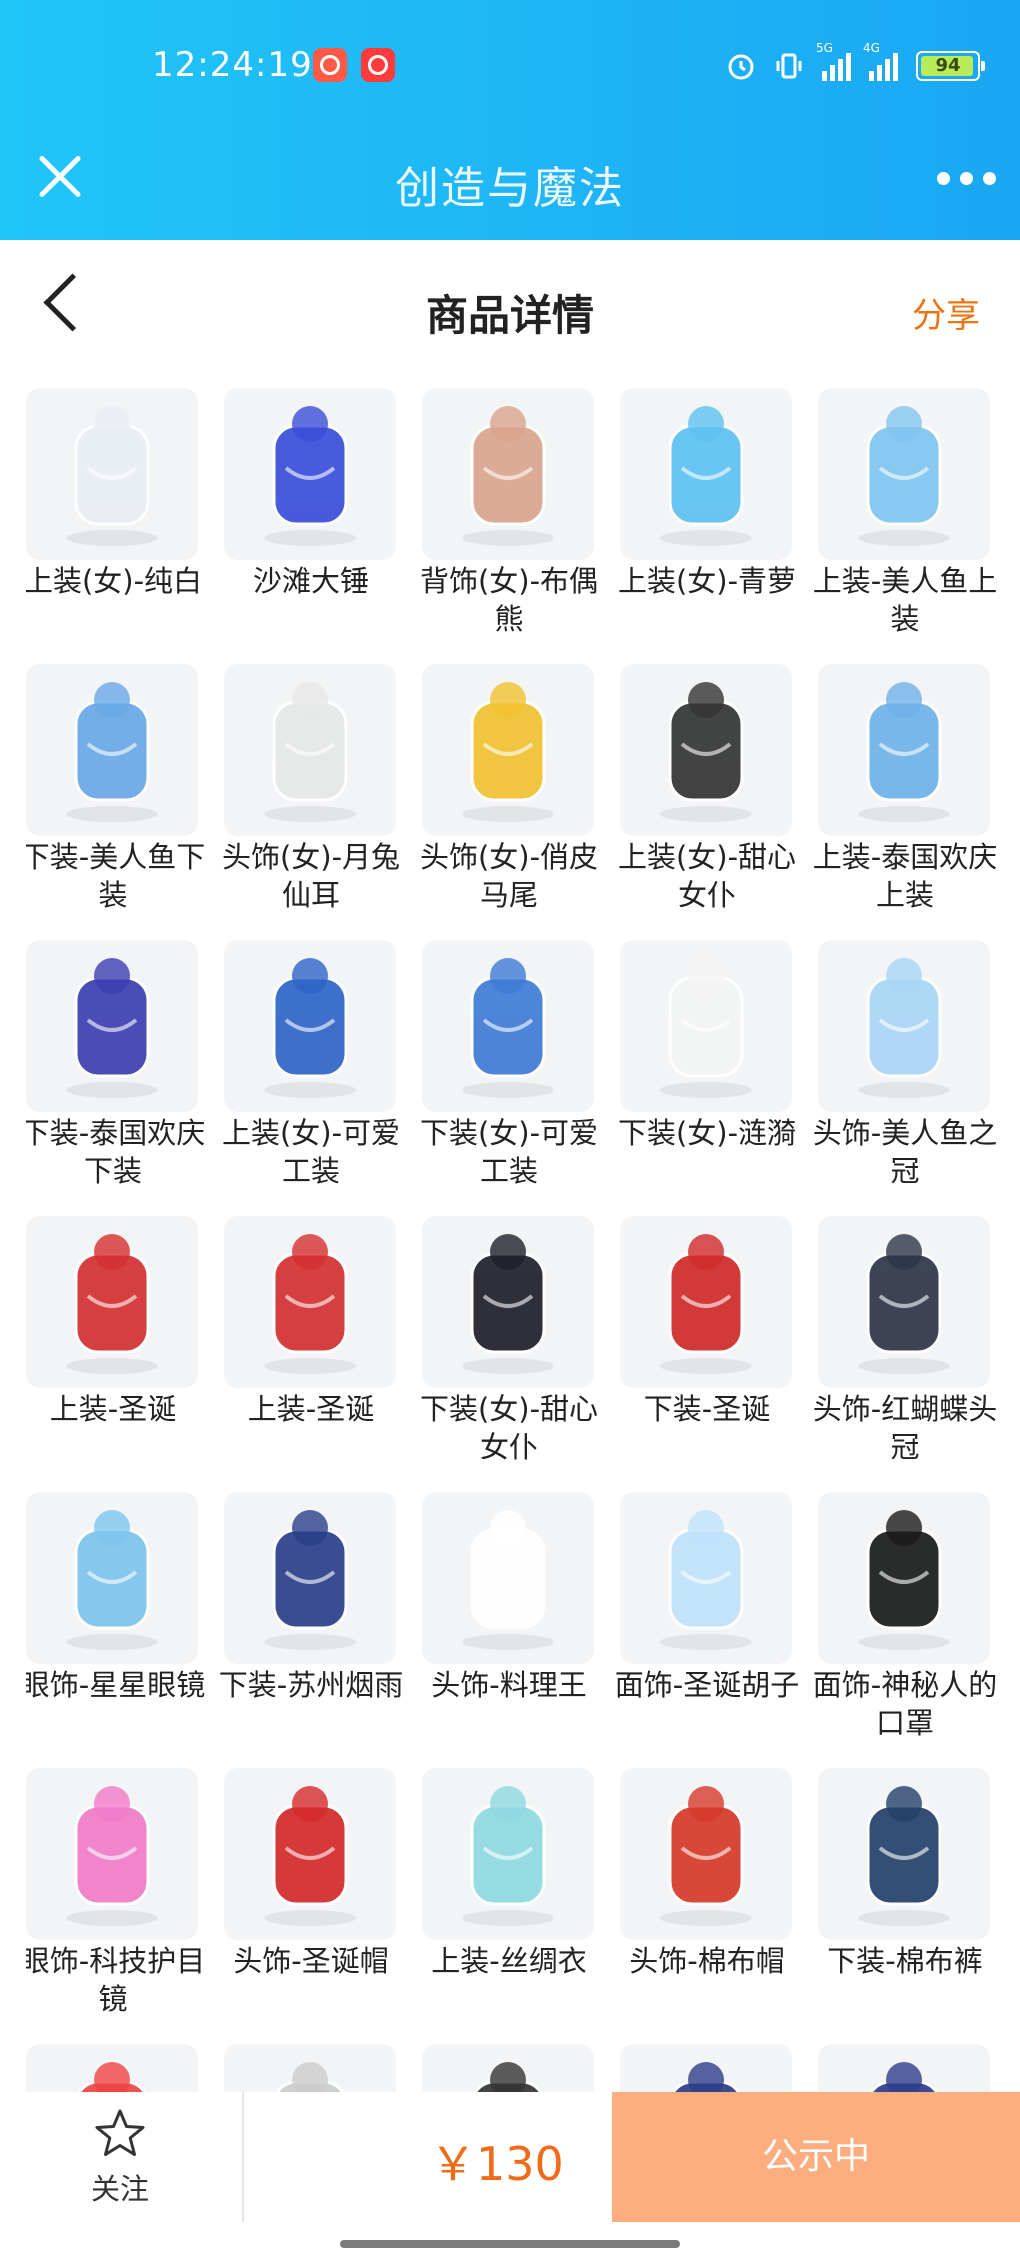 Image resolution: width=1020 pixels, height=2267 pixels. I want to click on item-label: 头饰-棉布帽, so click(707, 1961).